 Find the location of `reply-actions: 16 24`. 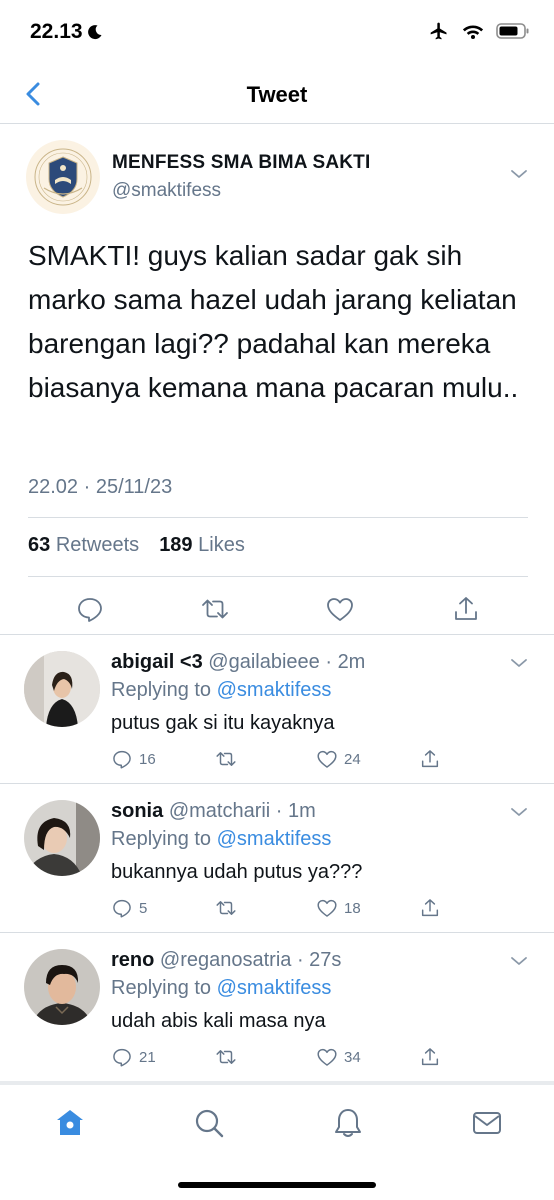

reply-actions: 16 24 is located at coordinates (321, 761).